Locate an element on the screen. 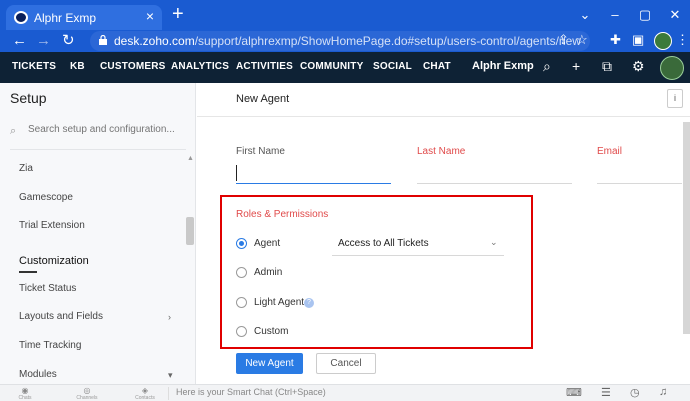 Image resolution: width=690 pixels, height=401 pixels. role-agent-label: Agent is located at coordinates (267, 243).